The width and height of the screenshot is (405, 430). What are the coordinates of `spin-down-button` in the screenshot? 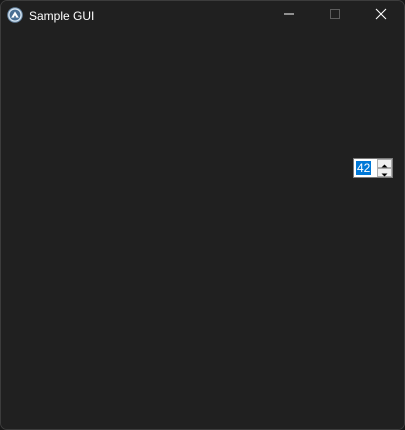 It's located at (384, 172).